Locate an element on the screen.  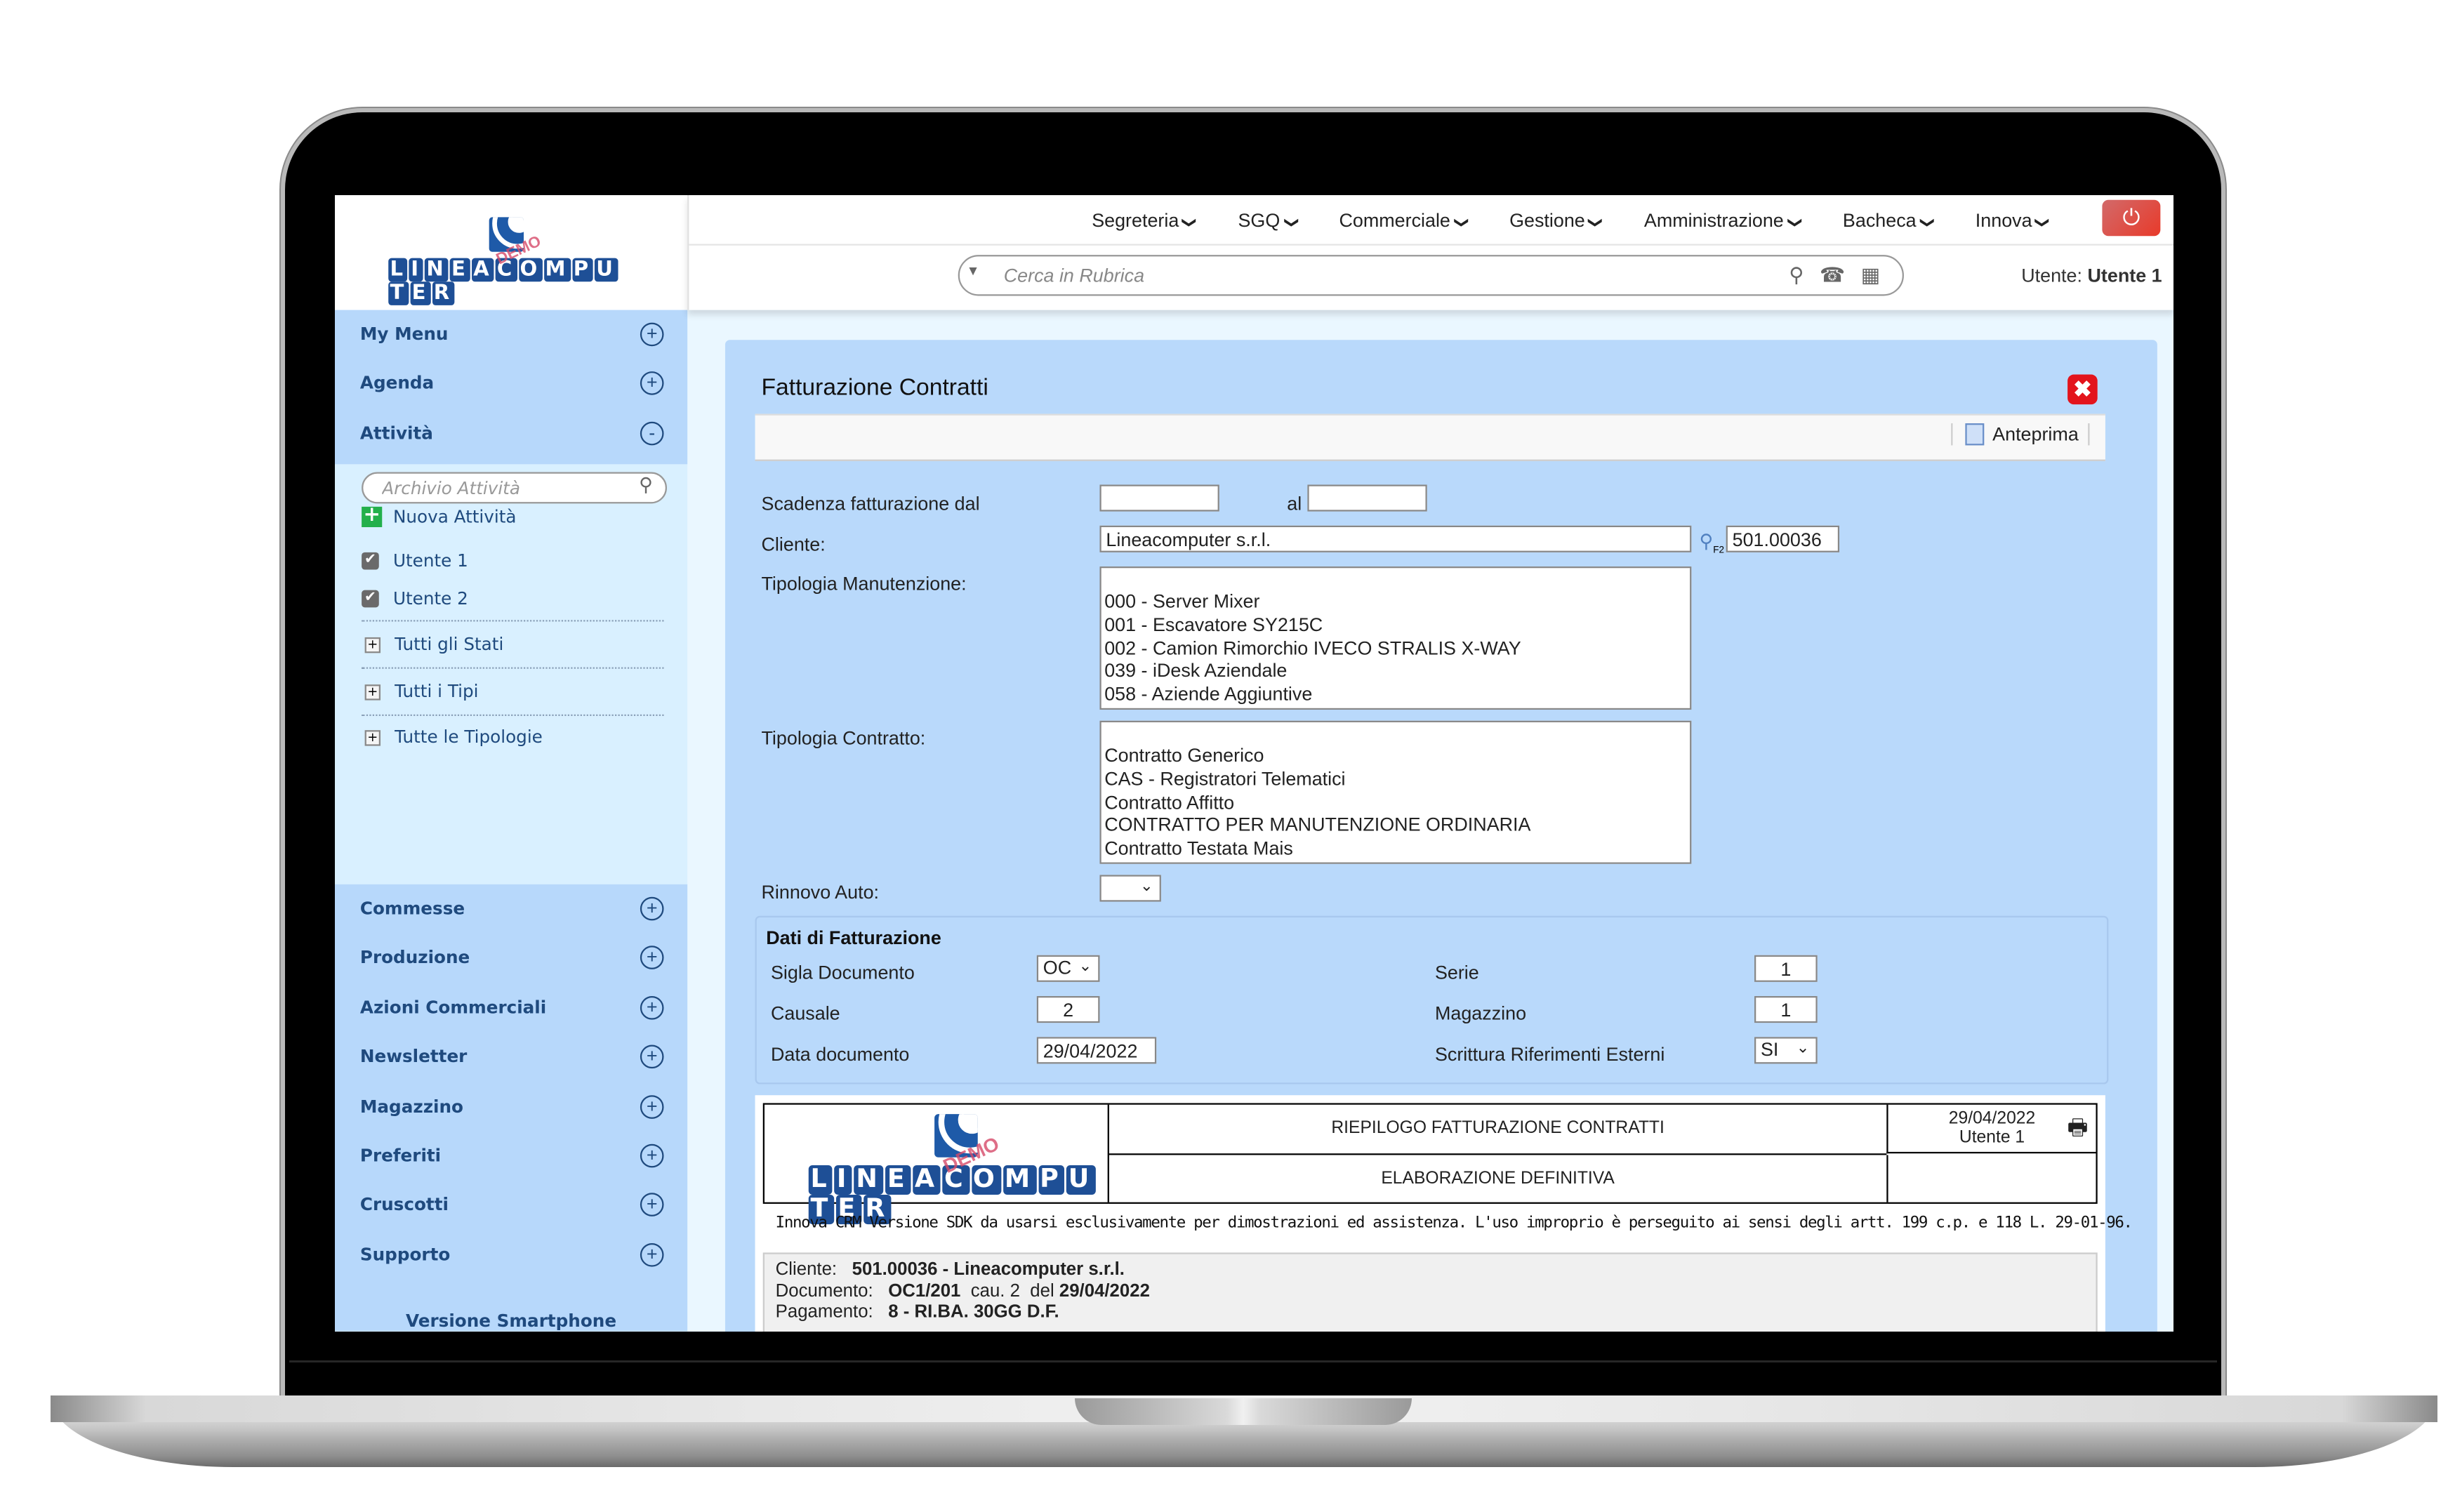
report-date-cell: 29/04/2022 Utente 1 🖶 is located at coordinates (1991, 1129).